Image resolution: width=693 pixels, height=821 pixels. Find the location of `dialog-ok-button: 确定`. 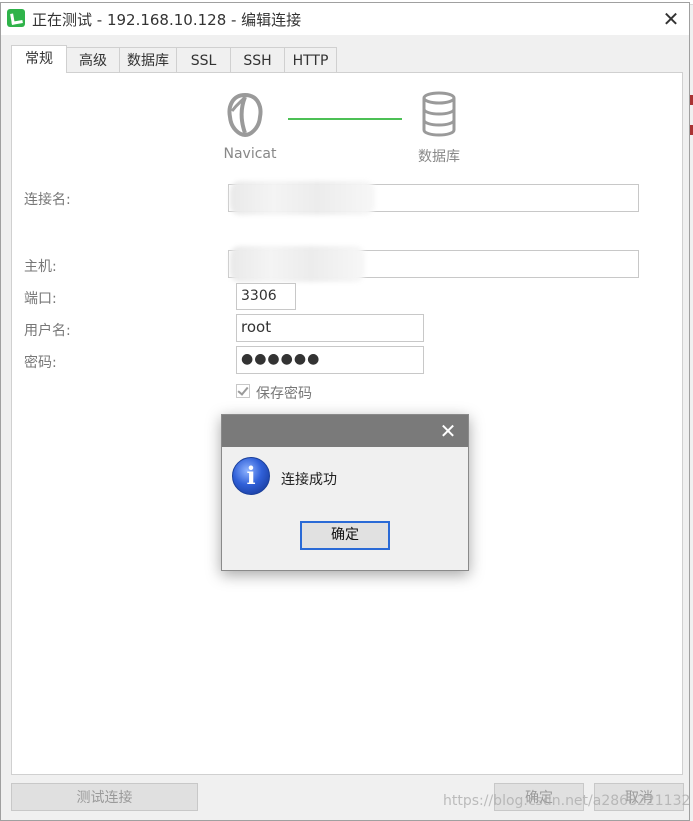

dialog-ok-button: 确定 is located at coordinates (345, 535).